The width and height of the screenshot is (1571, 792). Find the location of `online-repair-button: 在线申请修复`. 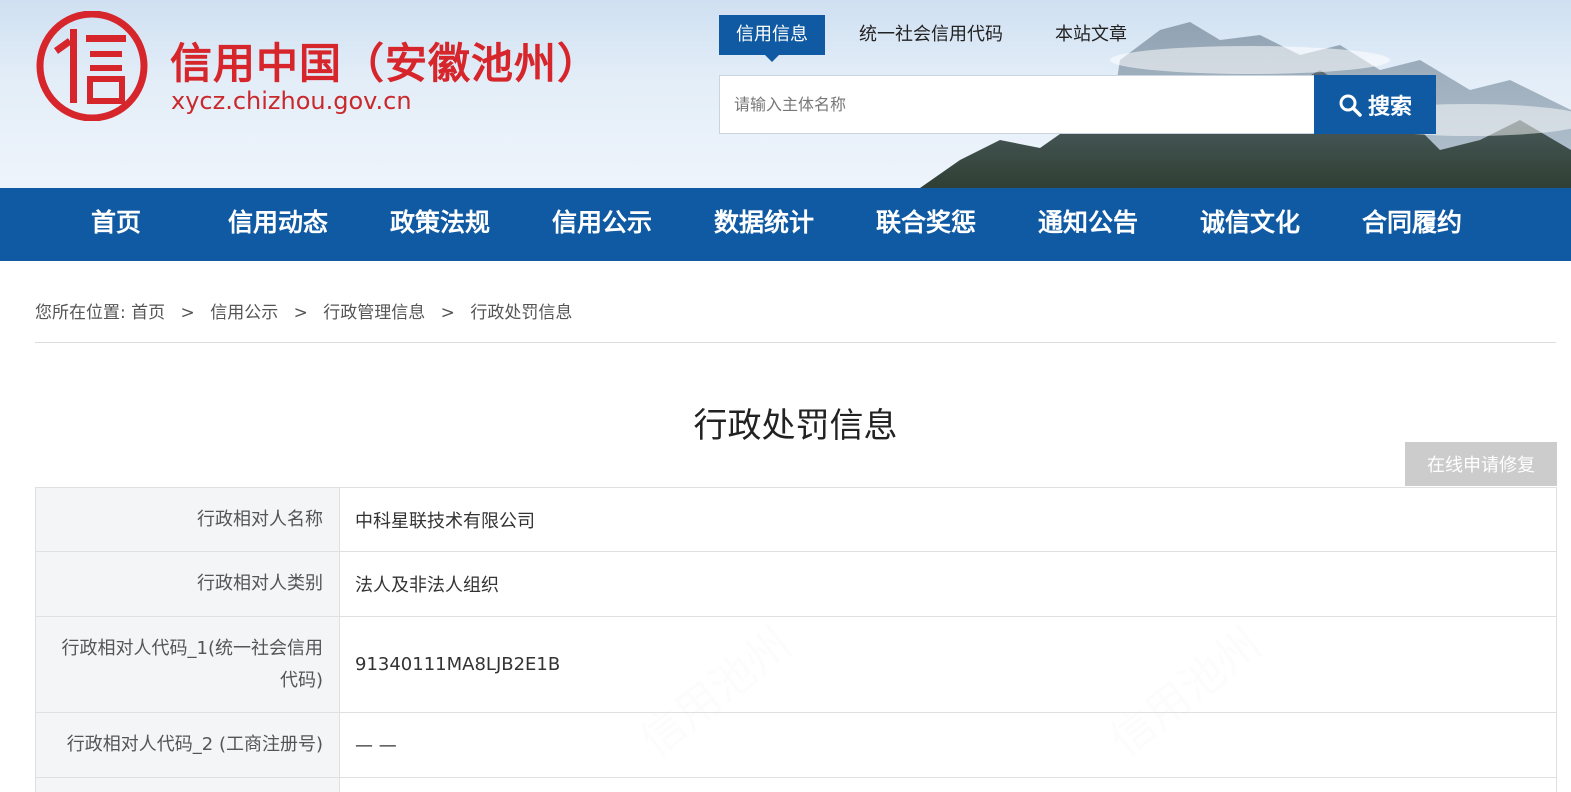

online-repair-button: 在线申请修复 is located at coordinates (1481, 464).